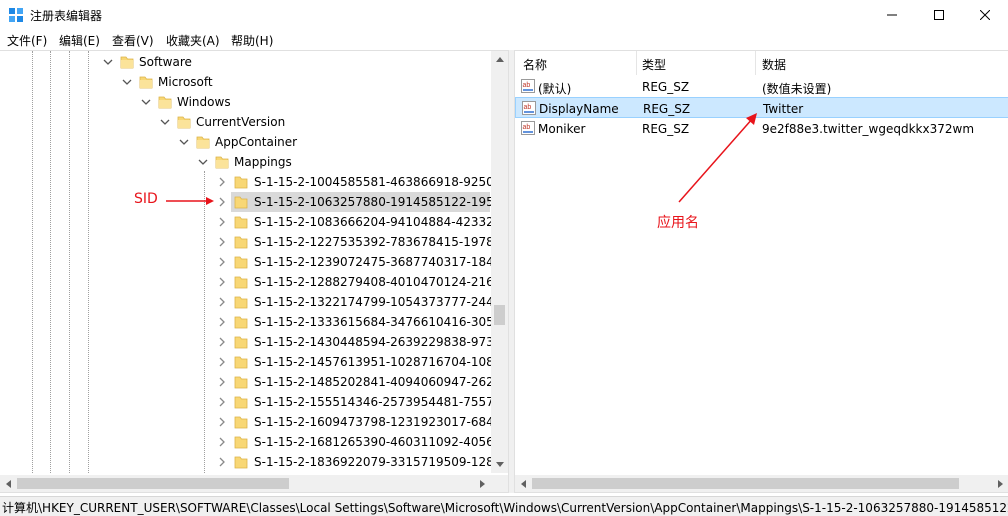 The image size is (1008, 516). I want to click on app-name-annotation-label: 应用名, so click(678, 223).